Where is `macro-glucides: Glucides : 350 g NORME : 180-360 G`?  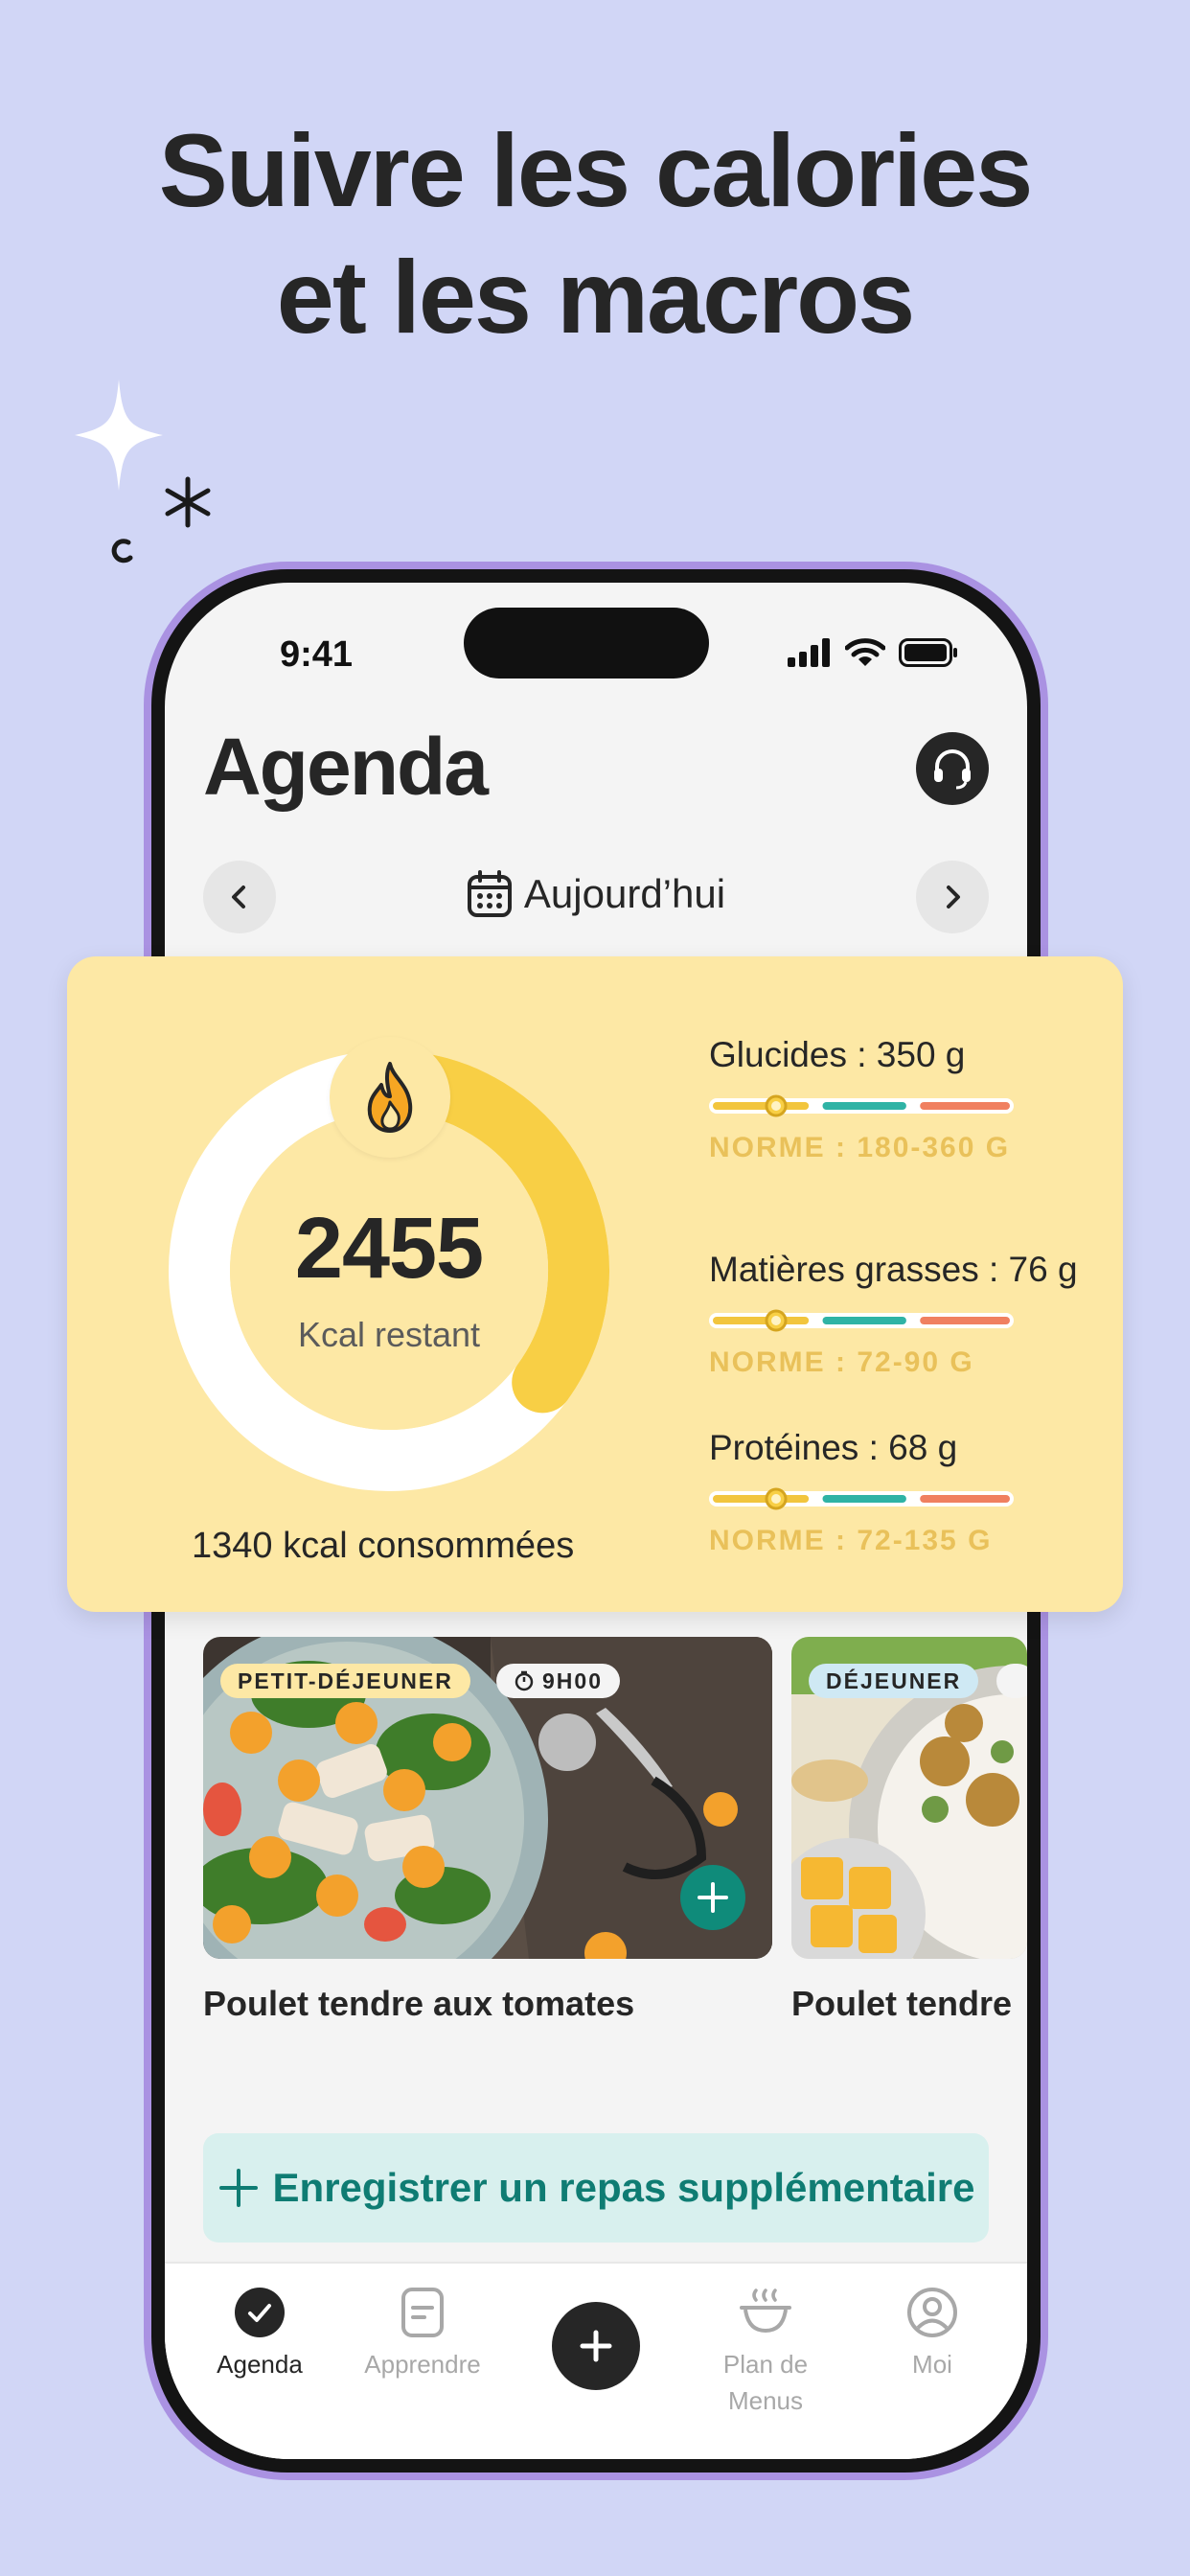
macro-glucides: Glucides : 350 g NORME : 180-360 G is located at coordinates (910, 1100).